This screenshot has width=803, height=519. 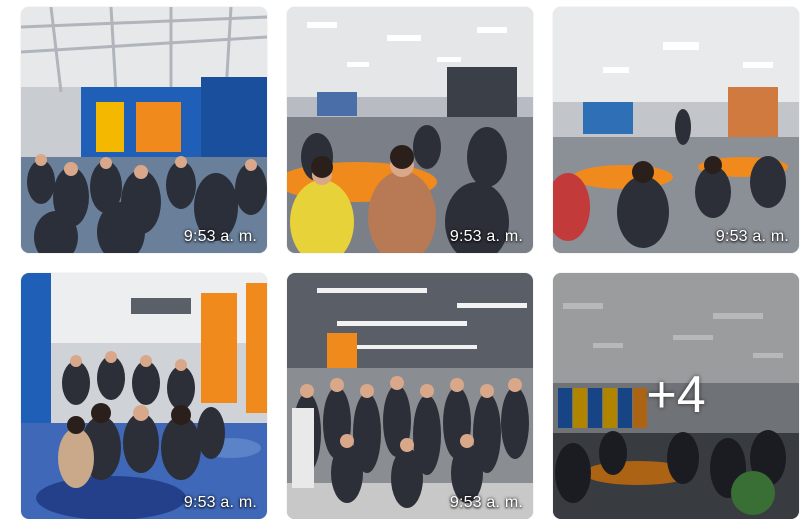 I want to click on photo-thumbnail-4: 9:53 a. m., so click(x=144, y=396).